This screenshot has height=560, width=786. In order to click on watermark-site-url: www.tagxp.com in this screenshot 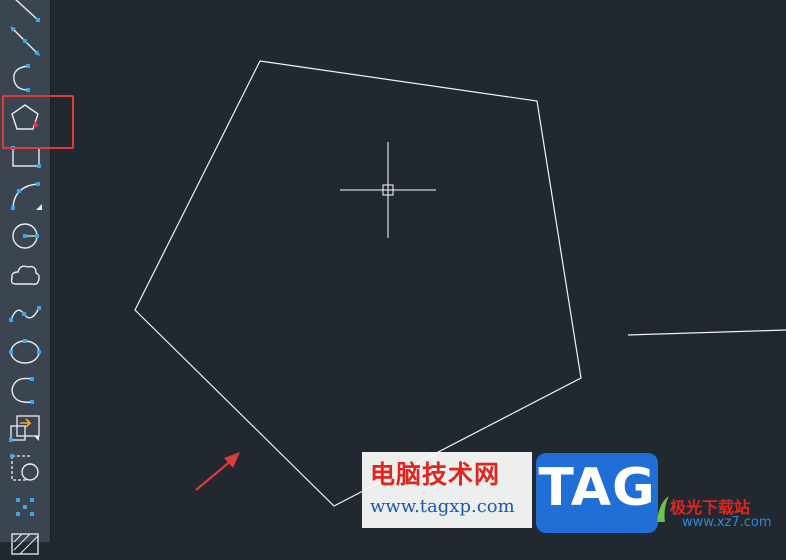, I will do `click(442, 506)`.